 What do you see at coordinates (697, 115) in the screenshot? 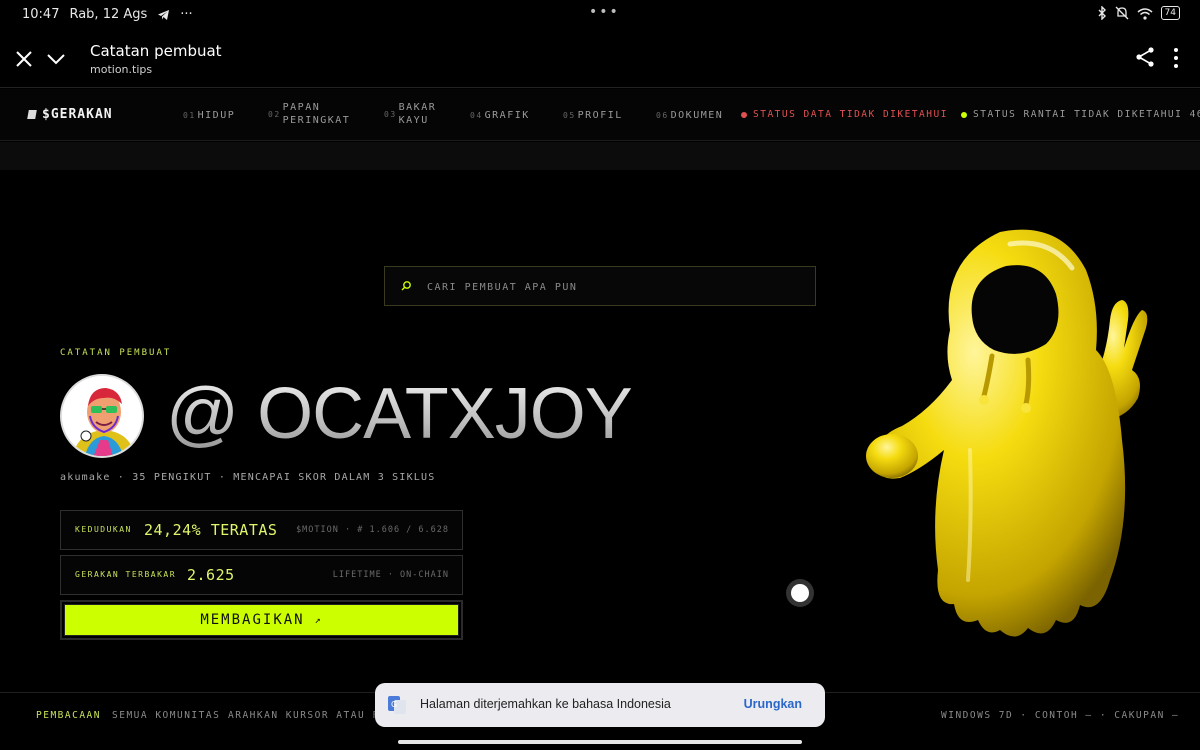
I see `nav-item-label: DOKUMEN` at bounding box center [697, 115].